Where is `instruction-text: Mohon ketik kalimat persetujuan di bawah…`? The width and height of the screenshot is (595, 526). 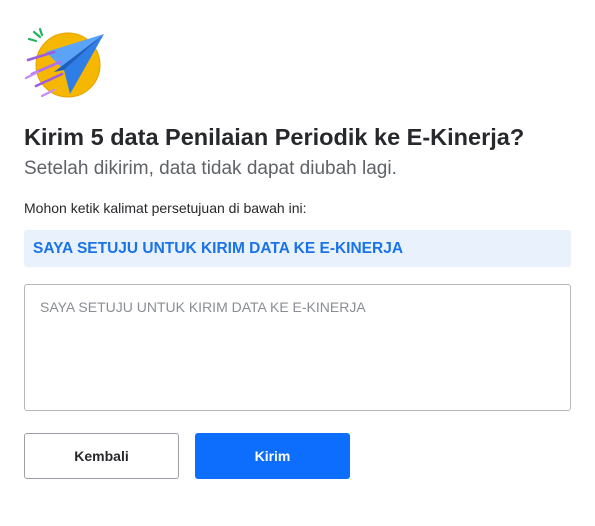 instruction-text: Mohon ketik kalimat persetujuan di bawah… is located at coordinates (165, 208).